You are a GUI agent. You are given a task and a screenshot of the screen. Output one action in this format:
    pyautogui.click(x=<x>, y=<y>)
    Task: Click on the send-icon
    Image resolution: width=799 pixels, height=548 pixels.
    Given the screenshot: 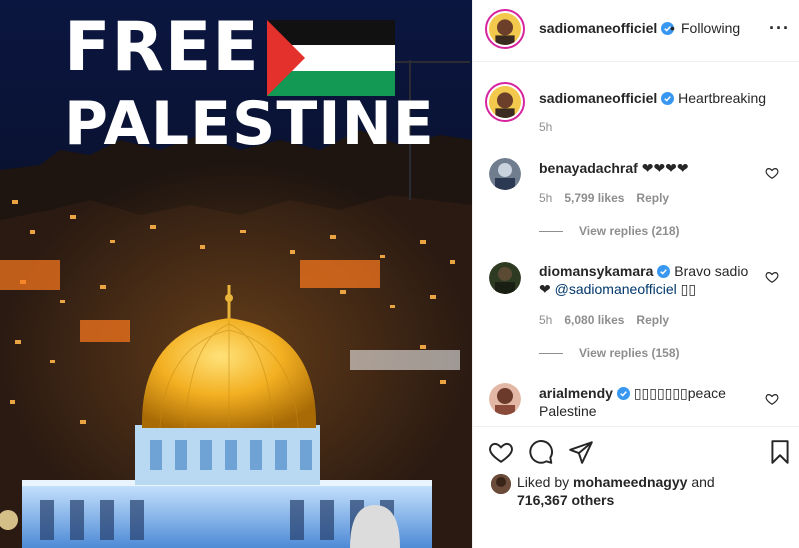 What is the action you would take?
    pyautogui.click(x=581, y=452)
    